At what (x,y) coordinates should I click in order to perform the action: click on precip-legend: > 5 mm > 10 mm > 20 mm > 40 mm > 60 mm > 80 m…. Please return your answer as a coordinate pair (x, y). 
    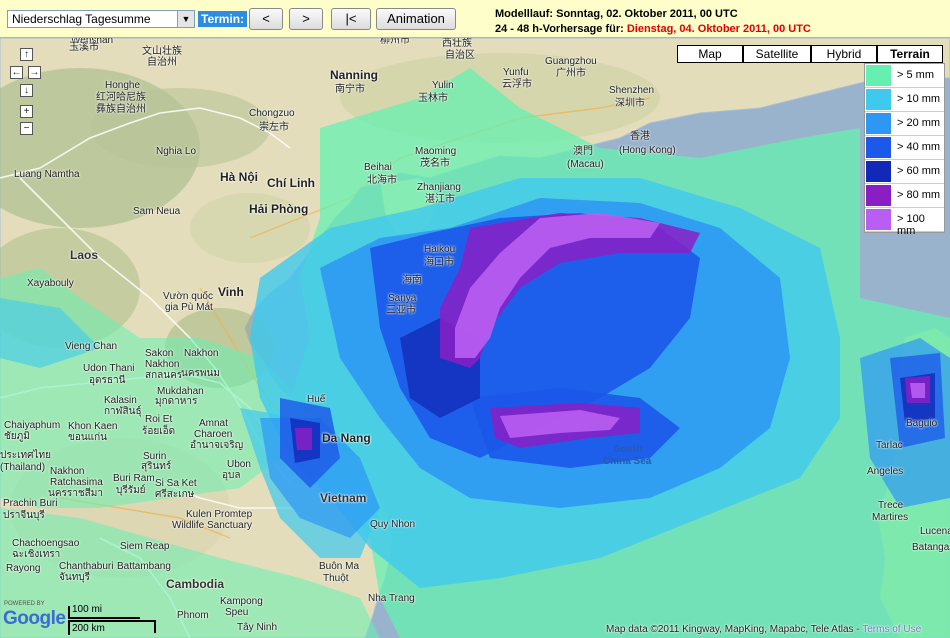
    Looking at the image, I should click on (904, 150).